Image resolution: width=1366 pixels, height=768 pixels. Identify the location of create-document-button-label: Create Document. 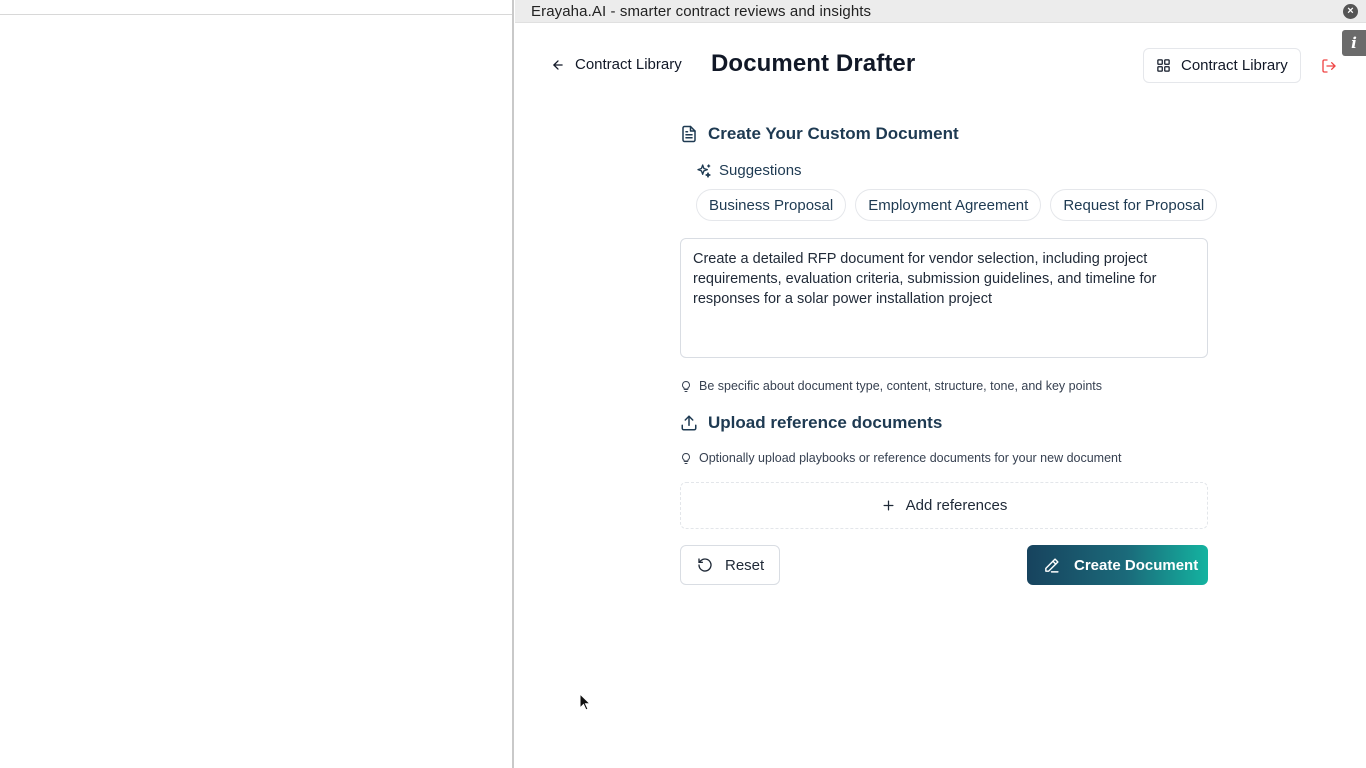
(1136, 565).